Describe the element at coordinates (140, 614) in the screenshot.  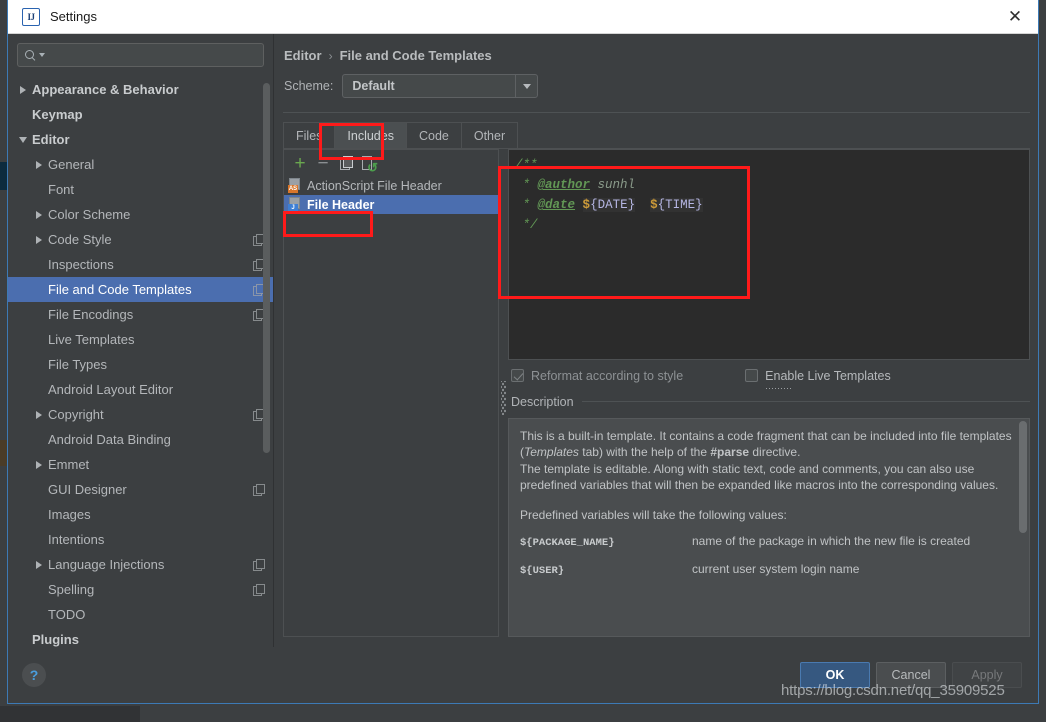
I see `sidebar-item-todo: TODO` at that location.